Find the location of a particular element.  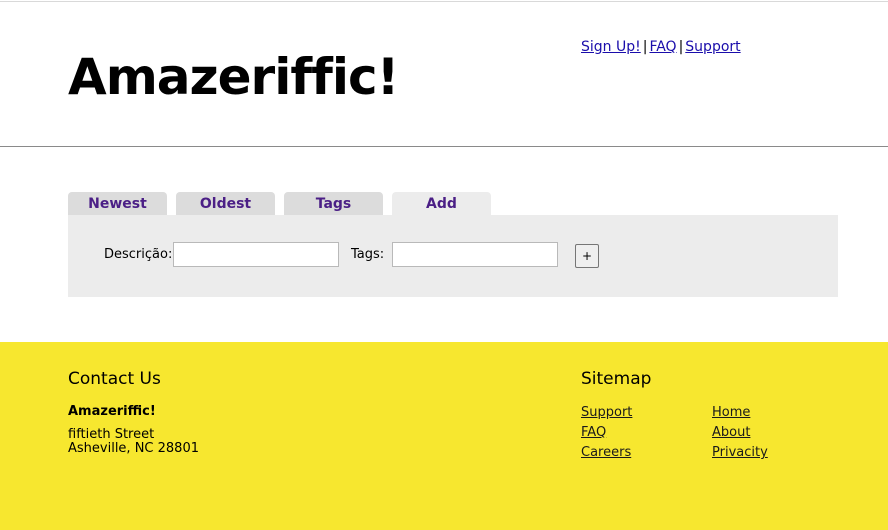

sitemap-faq-link: FAQ is located at coordinates (606, 433).